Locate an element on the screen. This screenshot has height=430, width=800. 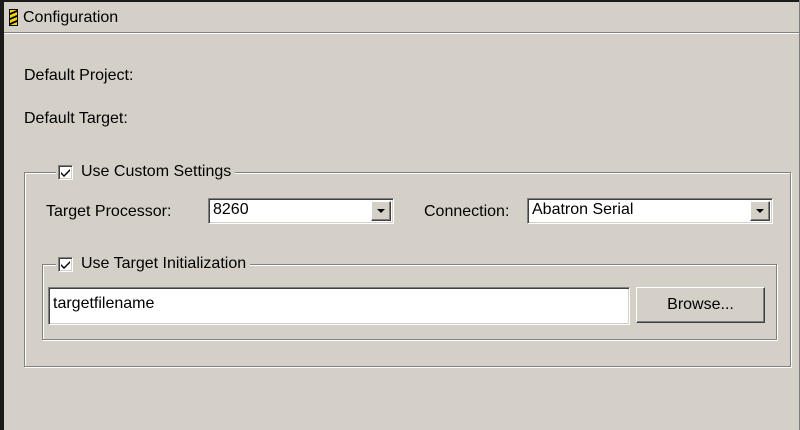
use-custom-settings-label: Use Custom Settings is located at coordinates (156, 171).